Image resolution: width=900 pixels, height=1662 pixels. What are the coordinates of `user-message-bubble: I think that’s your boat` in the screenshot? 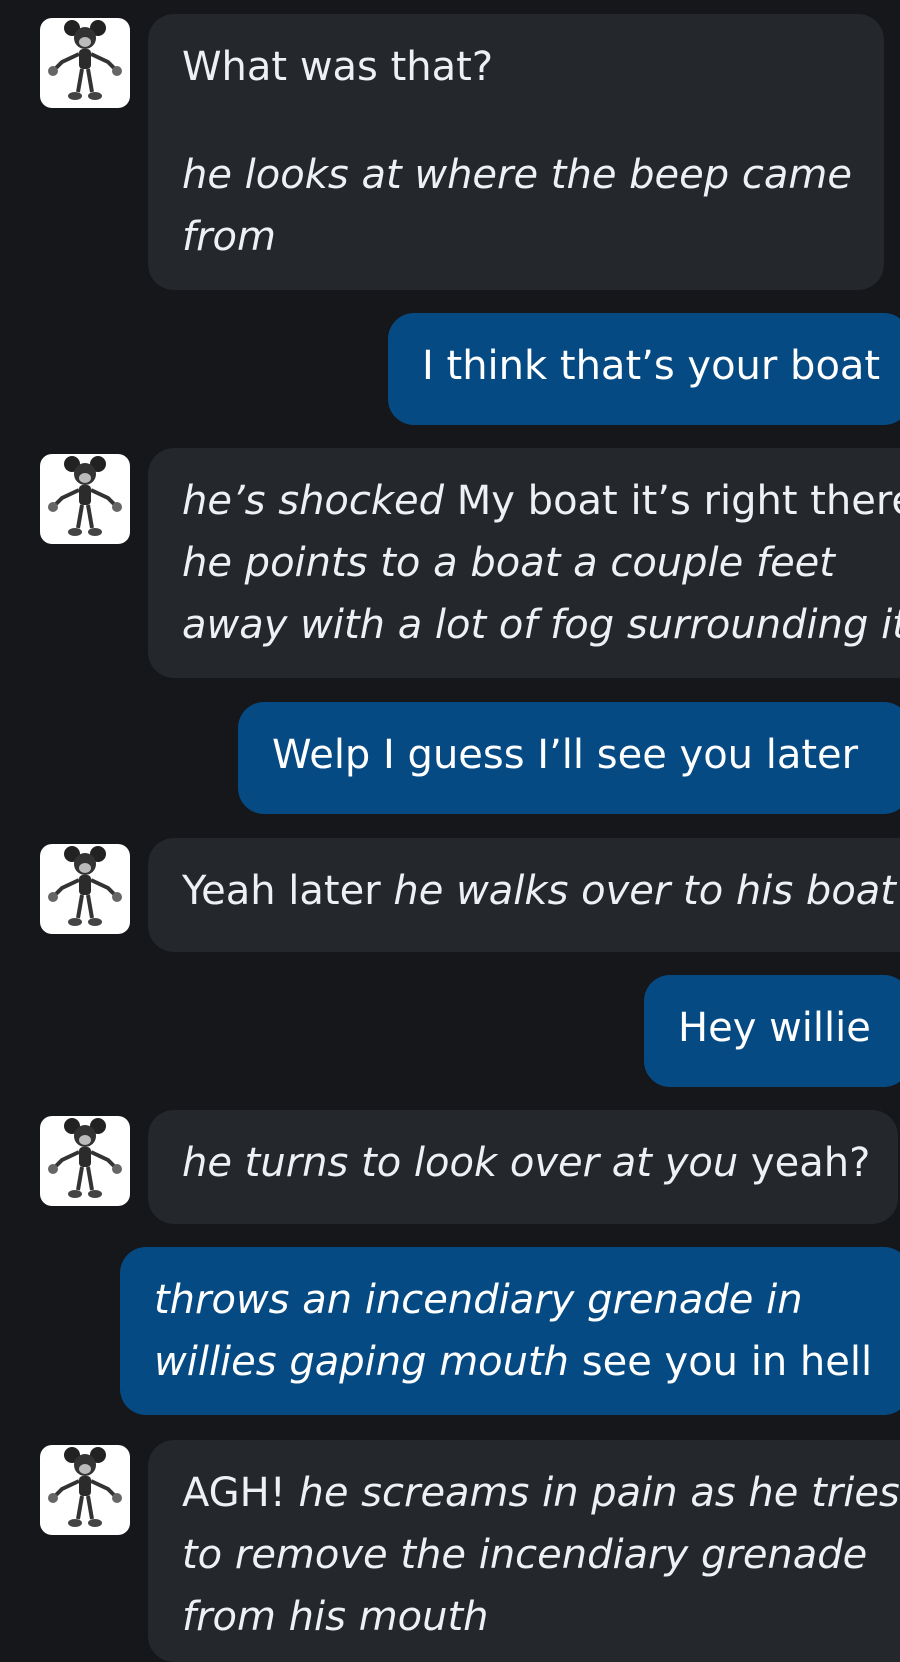 It's located at (644, 369).